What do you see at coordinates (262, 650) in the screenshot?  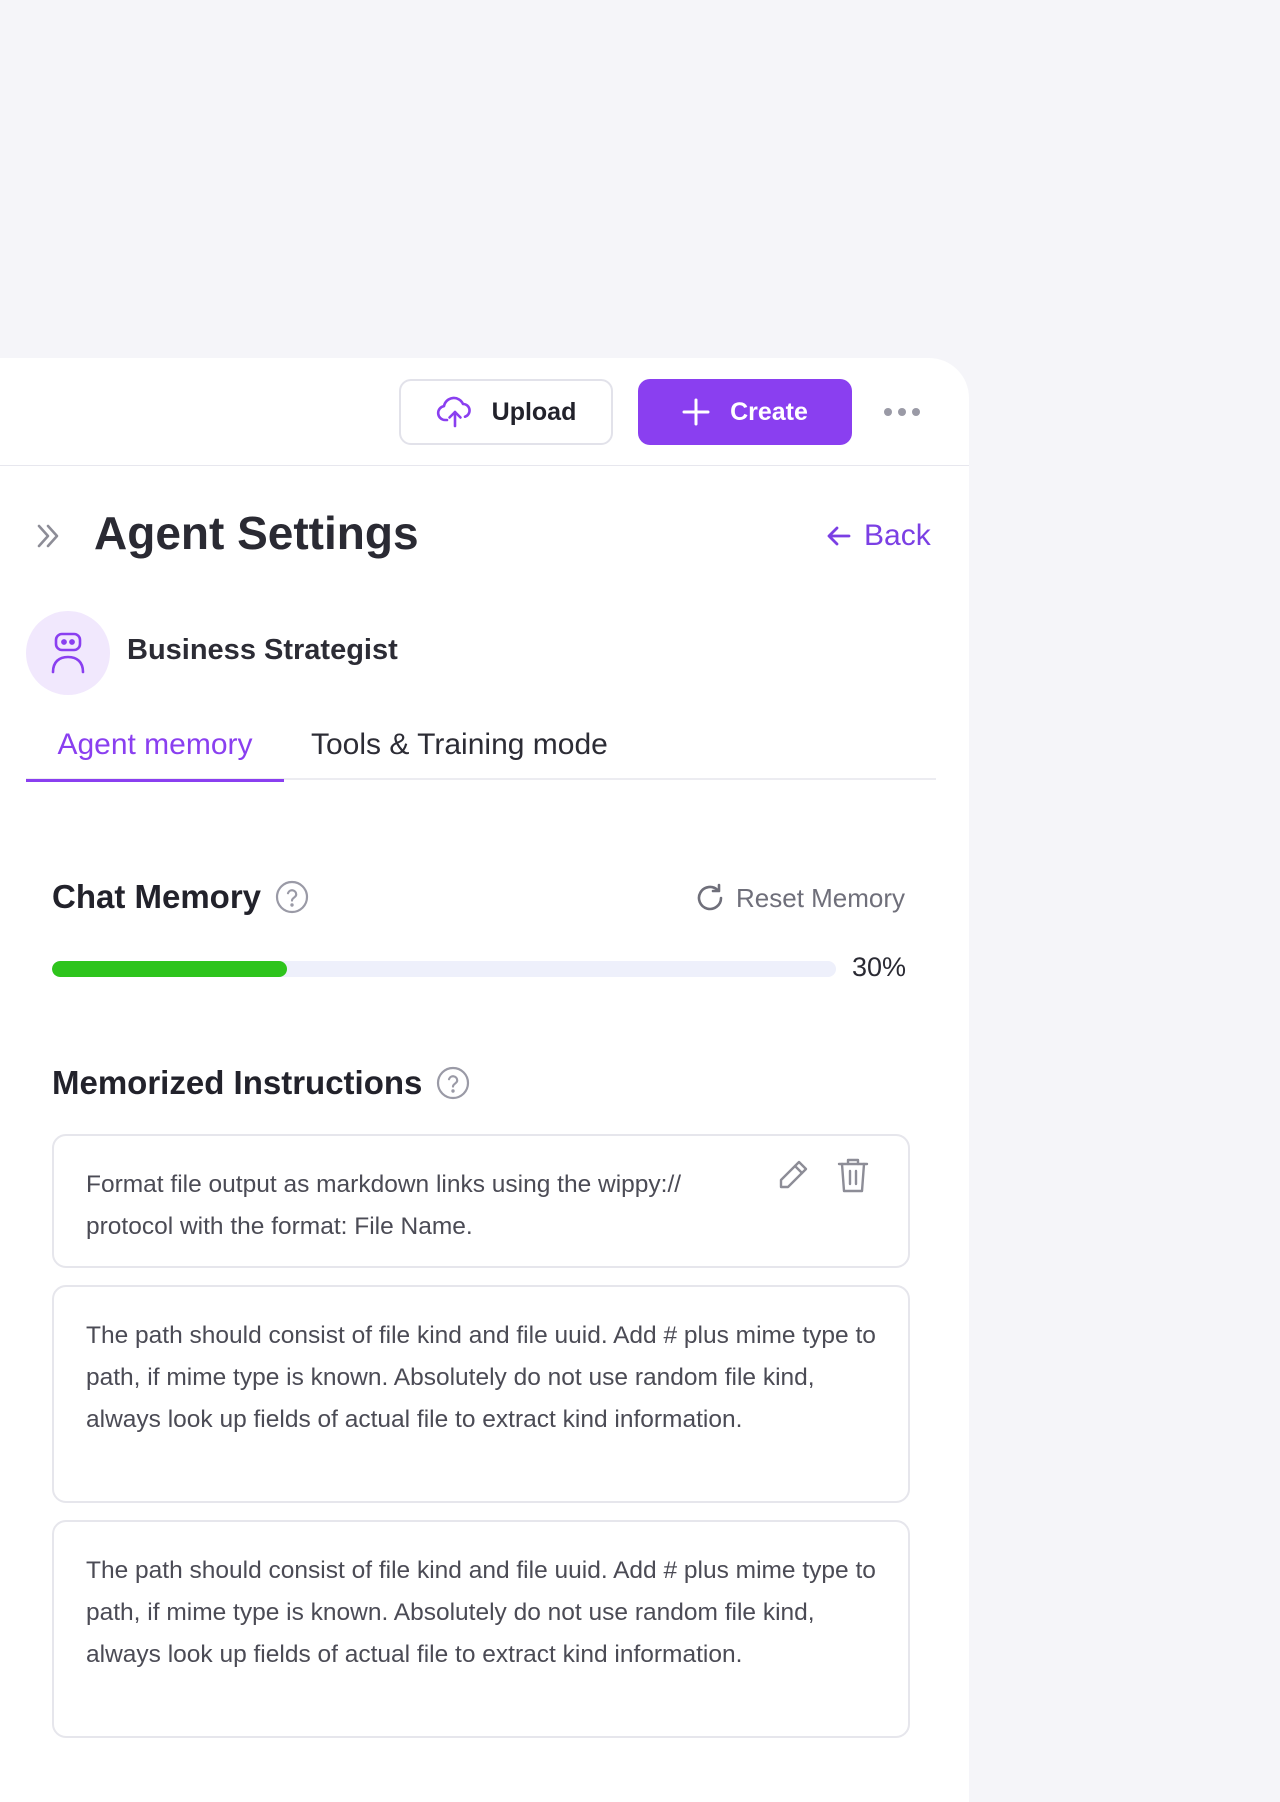 I see `agent-name: Business Strategist` at bounding box center [262, 650].